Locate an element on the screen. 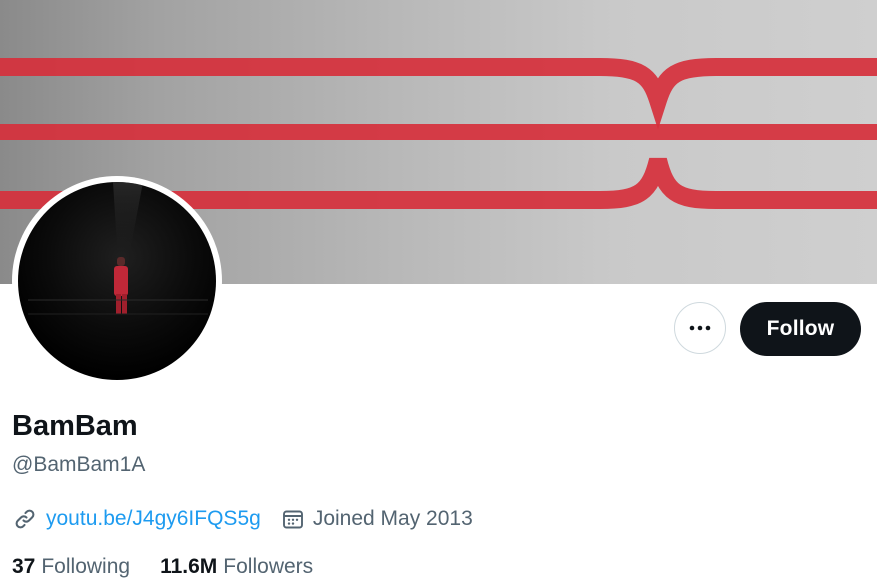 The image size is (877, 583). more-horizontal-icon is located at coordinates (700, 328).